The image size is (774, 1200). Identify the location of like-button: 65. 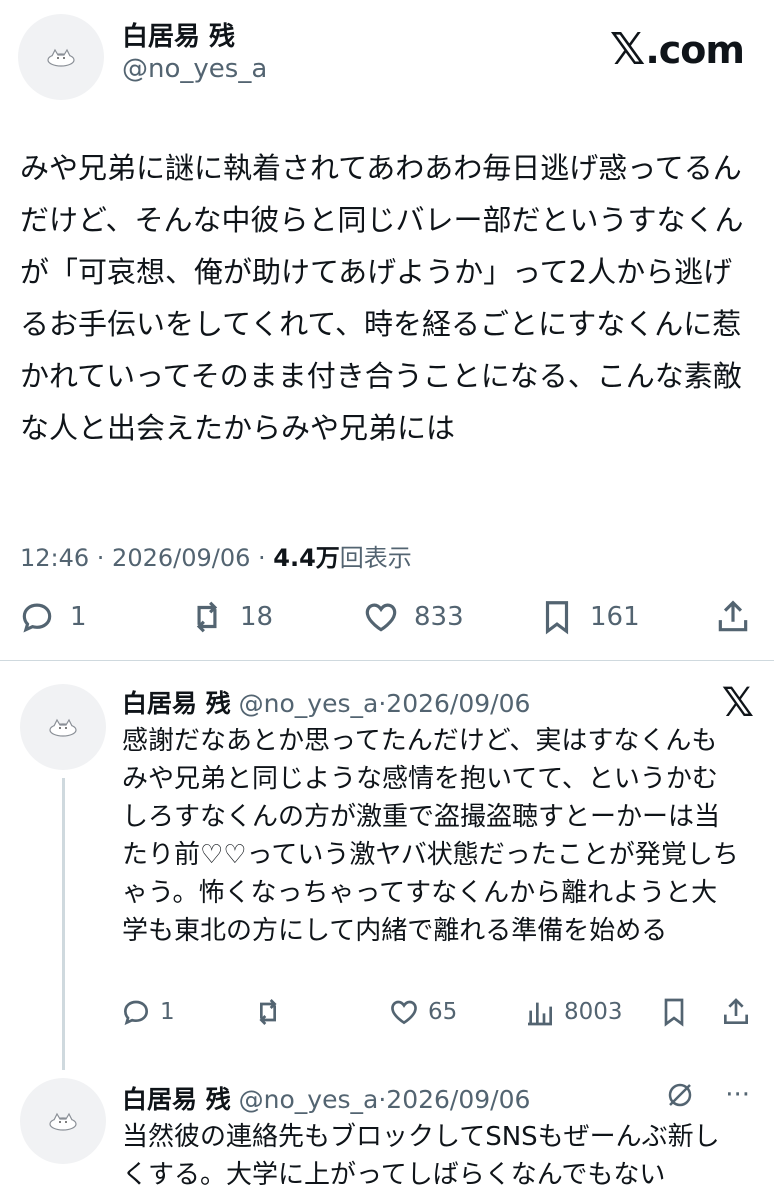
(422, 1012).